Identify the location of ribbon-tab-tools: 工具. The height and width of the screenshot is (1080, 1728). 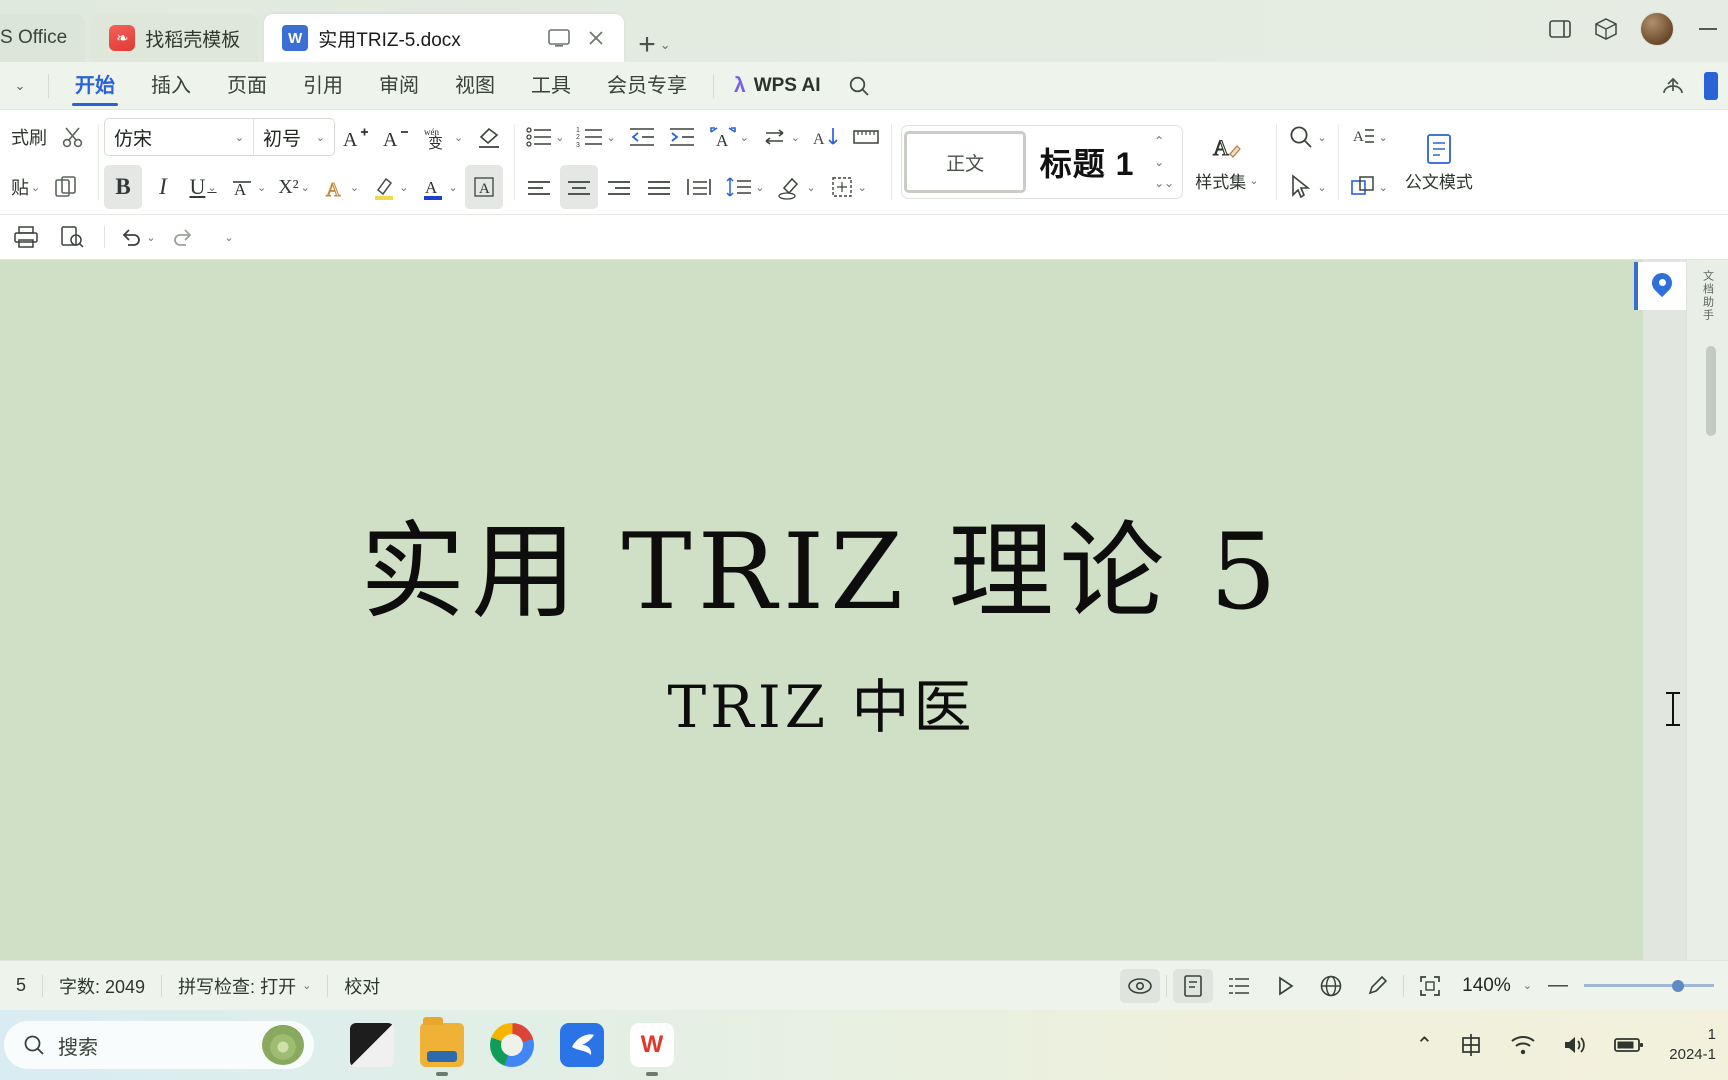
(551, 86).